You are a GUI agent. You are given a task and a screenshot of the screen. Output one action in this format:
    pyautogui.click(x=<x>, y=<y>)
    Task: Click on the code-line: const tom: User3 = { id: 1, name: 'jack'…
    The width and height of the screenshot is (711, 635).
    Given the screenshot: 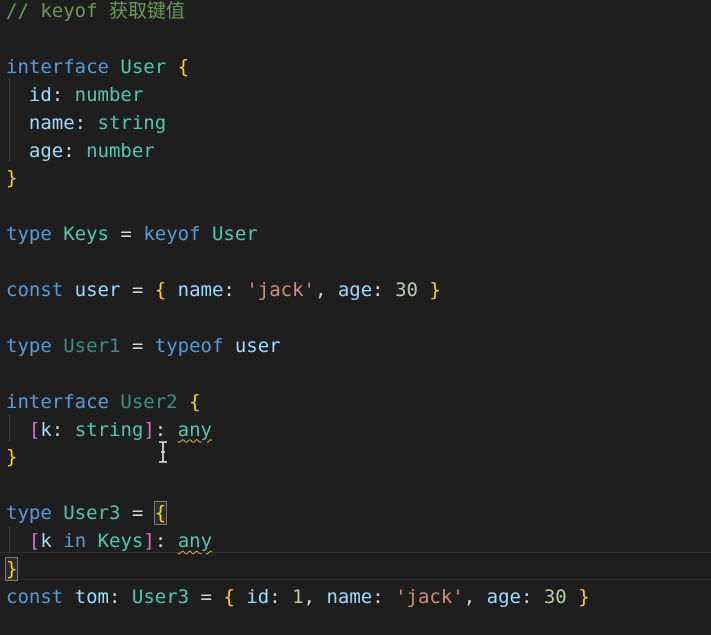 What is the action you would take?
    pyautogui.click(x=298, y=597)
    